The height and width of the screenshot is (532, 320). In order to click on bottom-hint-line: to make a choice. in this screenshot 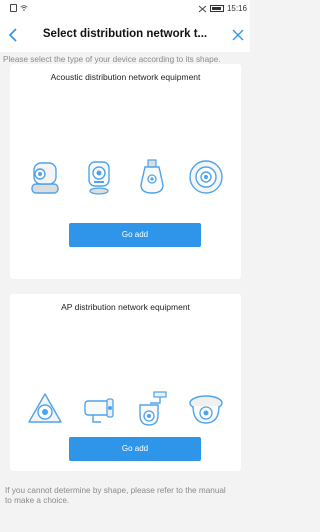, I will do `click(37, 500)`.